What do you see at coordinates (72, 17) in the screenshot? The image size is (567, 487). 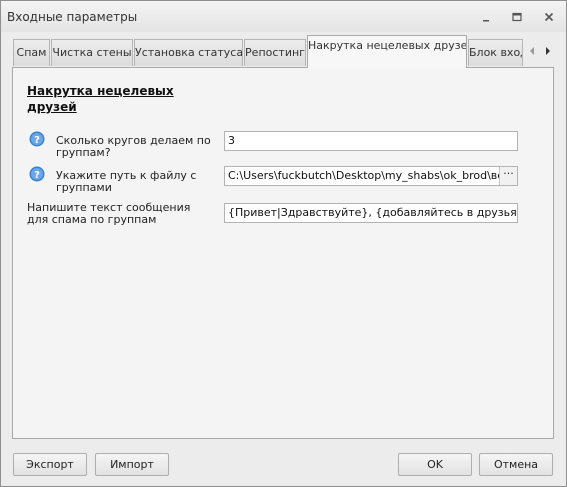 I see `window-title: Входные параметры` at bounding box center [72, 17].